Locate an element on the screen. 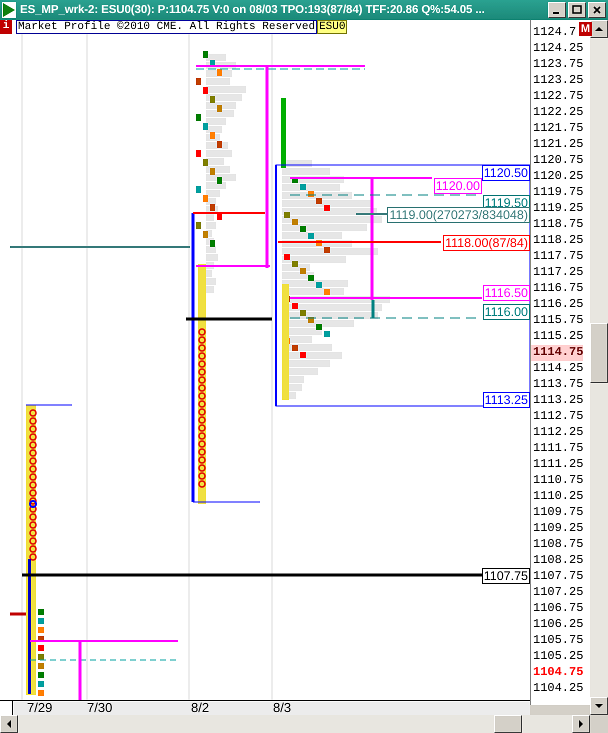  close-button is located at coordinates (597, 10).